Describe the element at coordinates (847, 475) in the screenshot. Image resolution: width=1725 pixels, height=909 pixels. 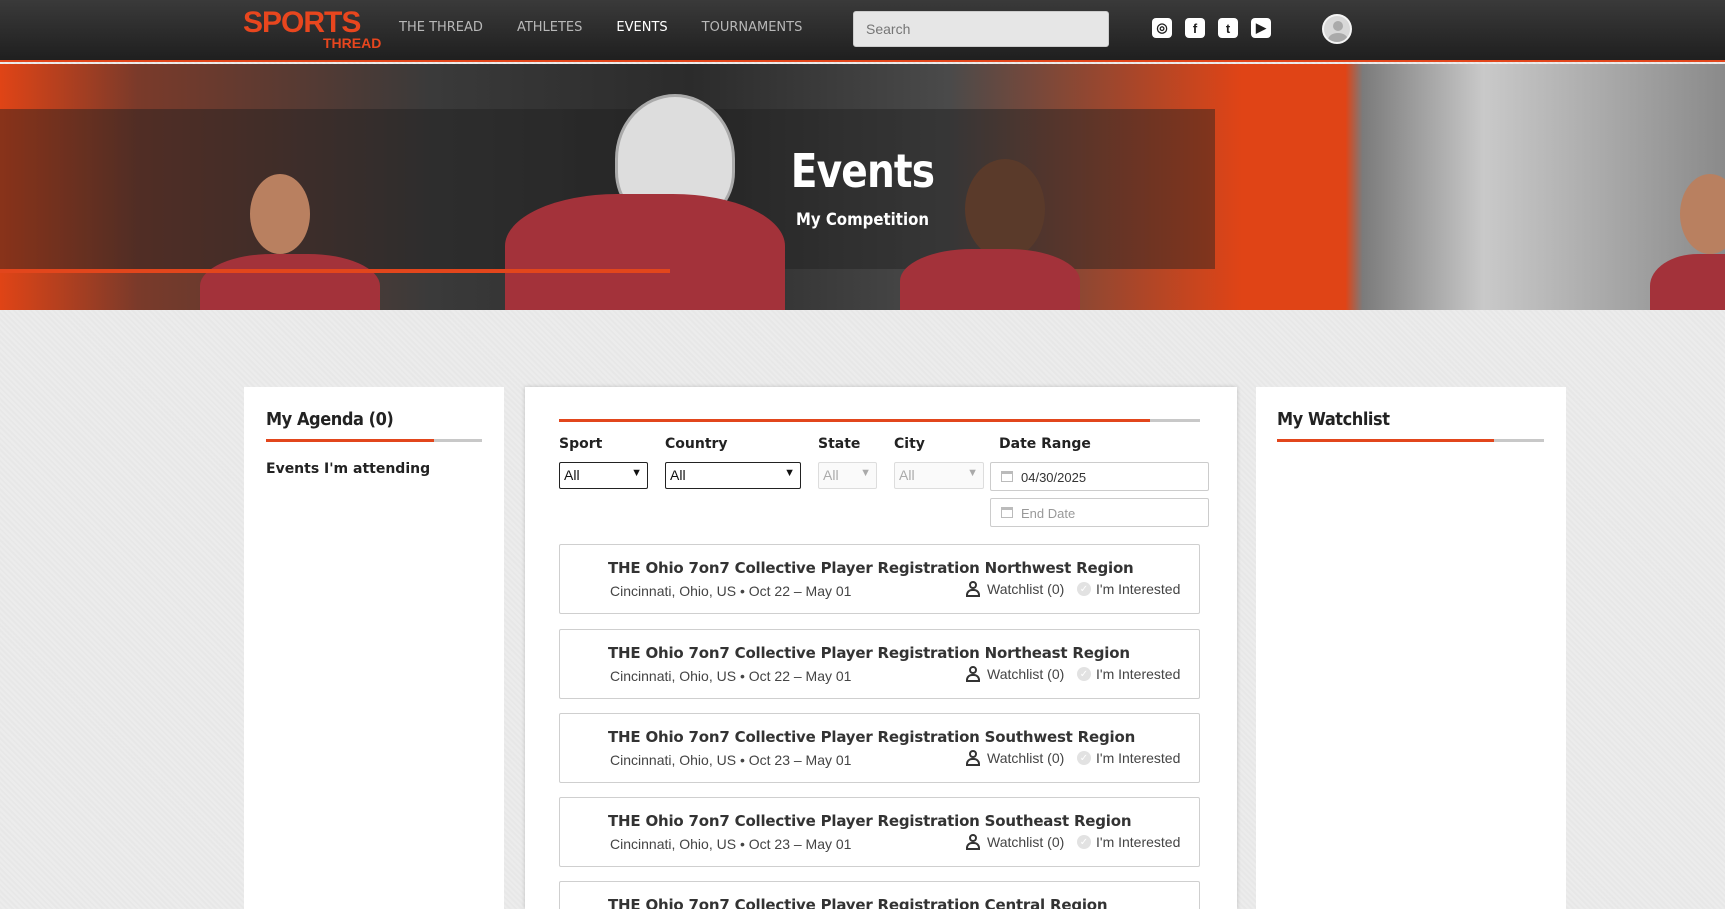
I see `state-select: All ▼` at that location.